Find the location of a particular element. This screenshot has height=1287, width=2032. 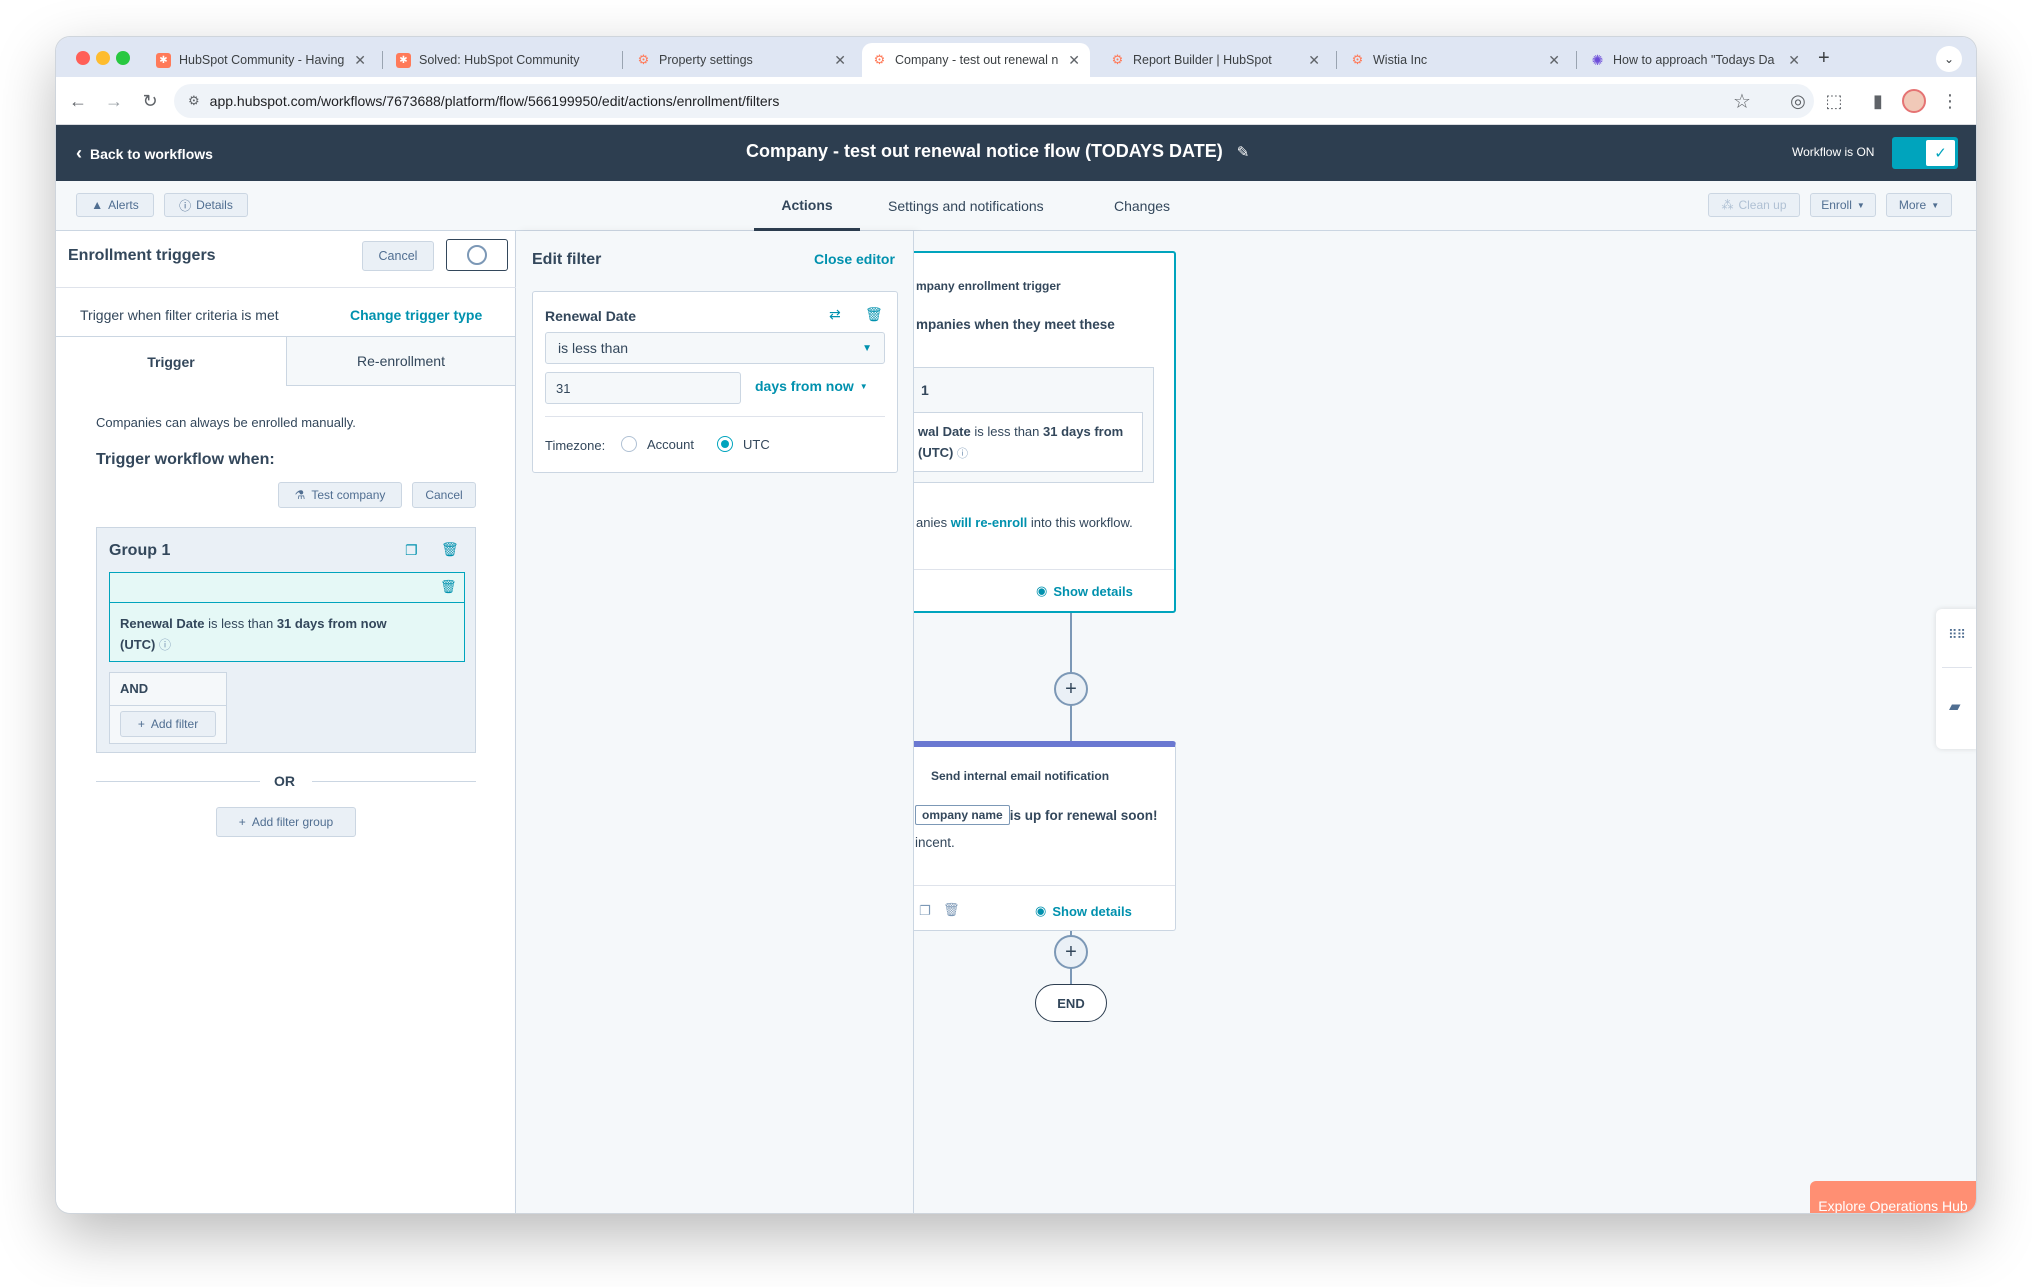

operator-select: is less than ▼ is located at coordinates (715, 348).